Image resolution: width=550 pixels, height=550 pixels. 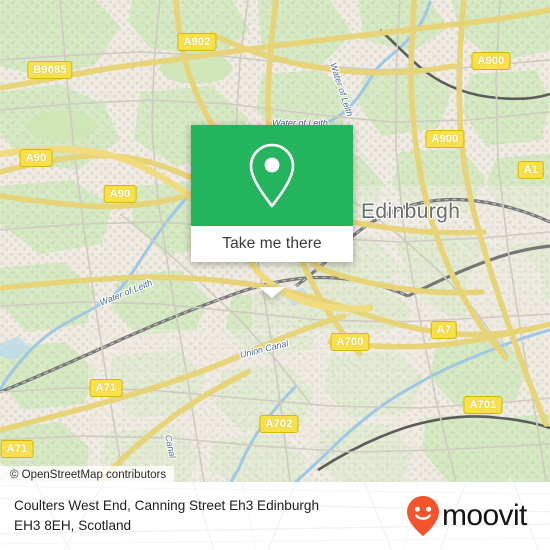 I want to click on city-label-edinburgh: Edinburgh, so click(x=411, y=211).